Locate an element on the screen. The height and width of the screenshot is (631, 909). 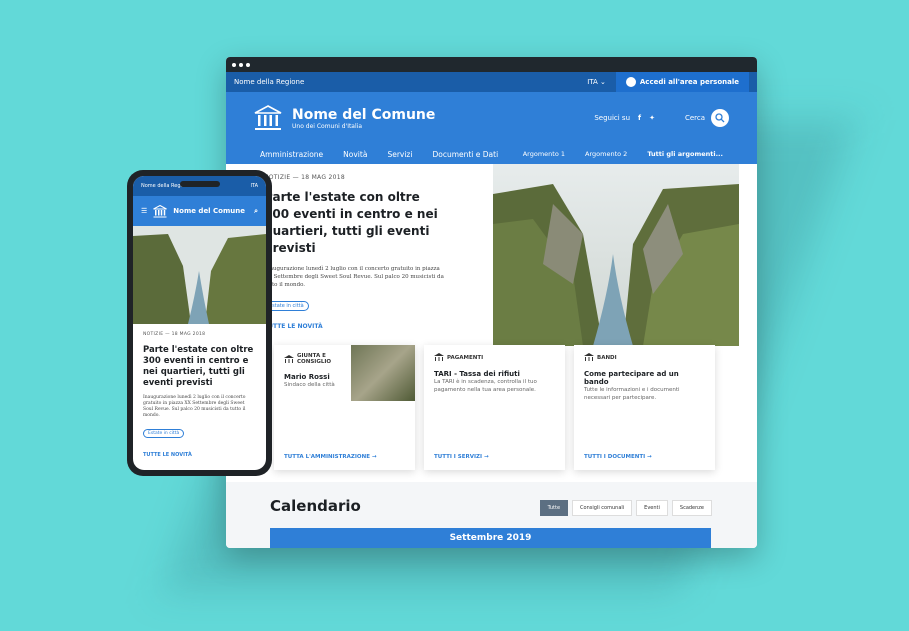
filter-scadenze: Scadenze is located at coordinates (691, 508).